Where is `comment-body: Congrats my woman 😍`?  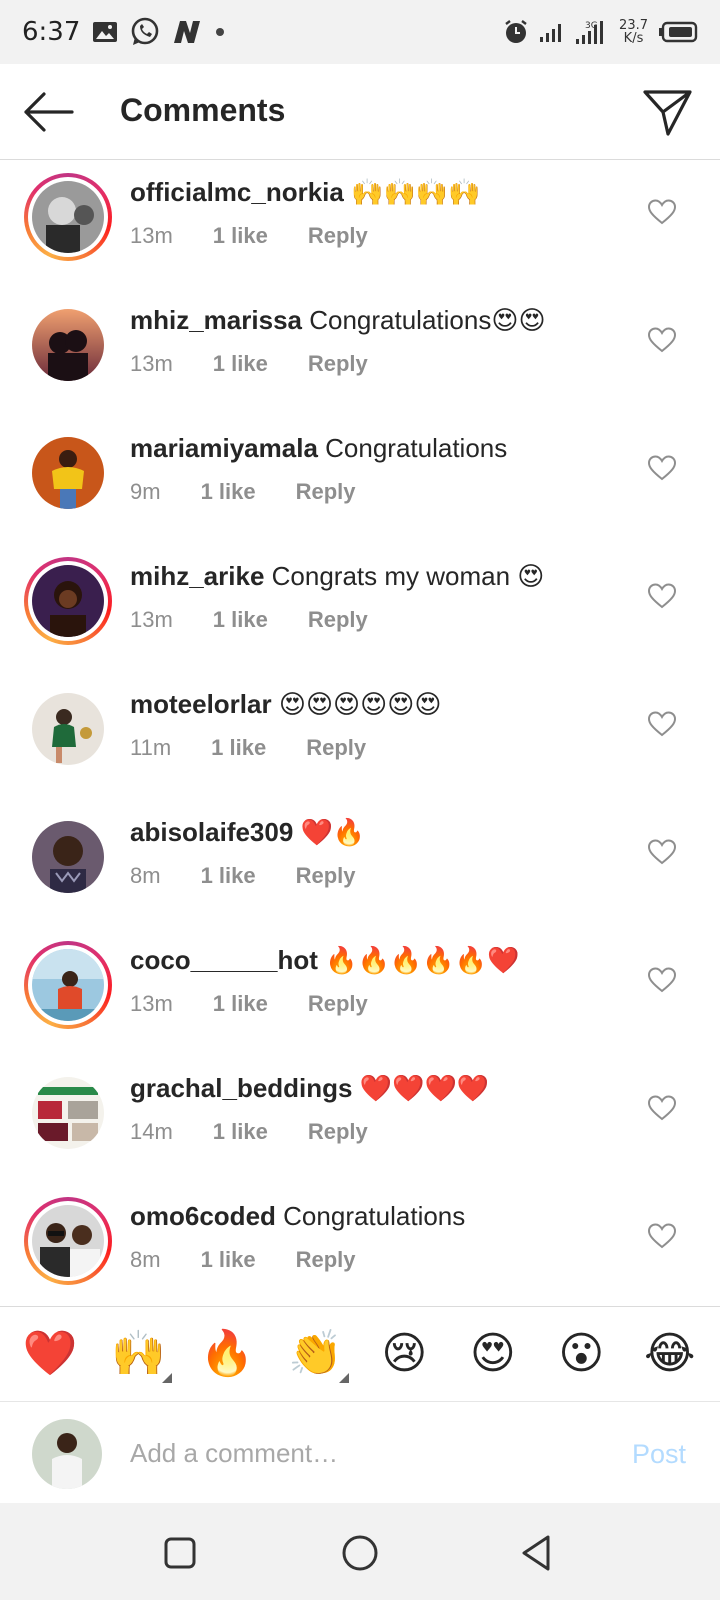
comment-body: Congrats my woman 😍 is located at coordinates (408, 576).